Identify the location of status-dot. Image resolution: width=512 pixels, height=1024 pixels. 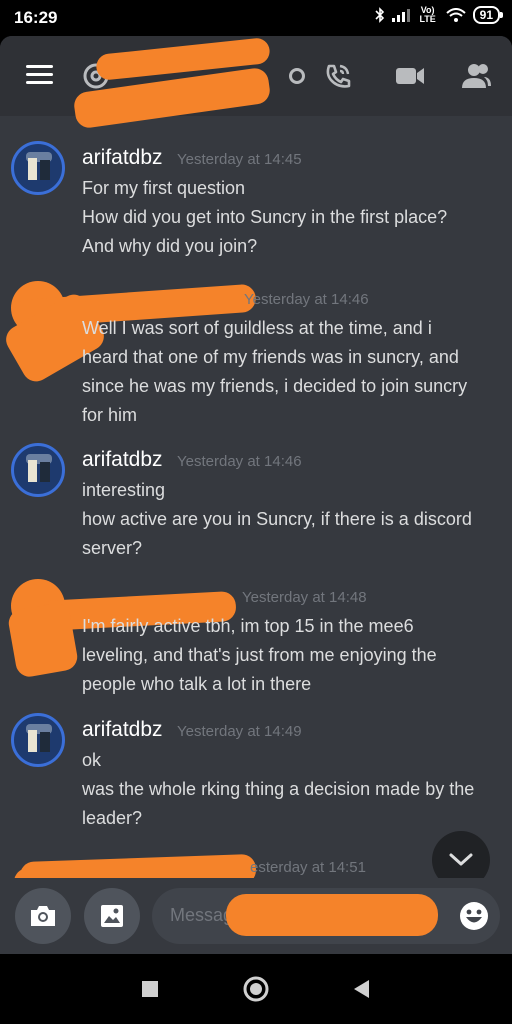
(297, 76).